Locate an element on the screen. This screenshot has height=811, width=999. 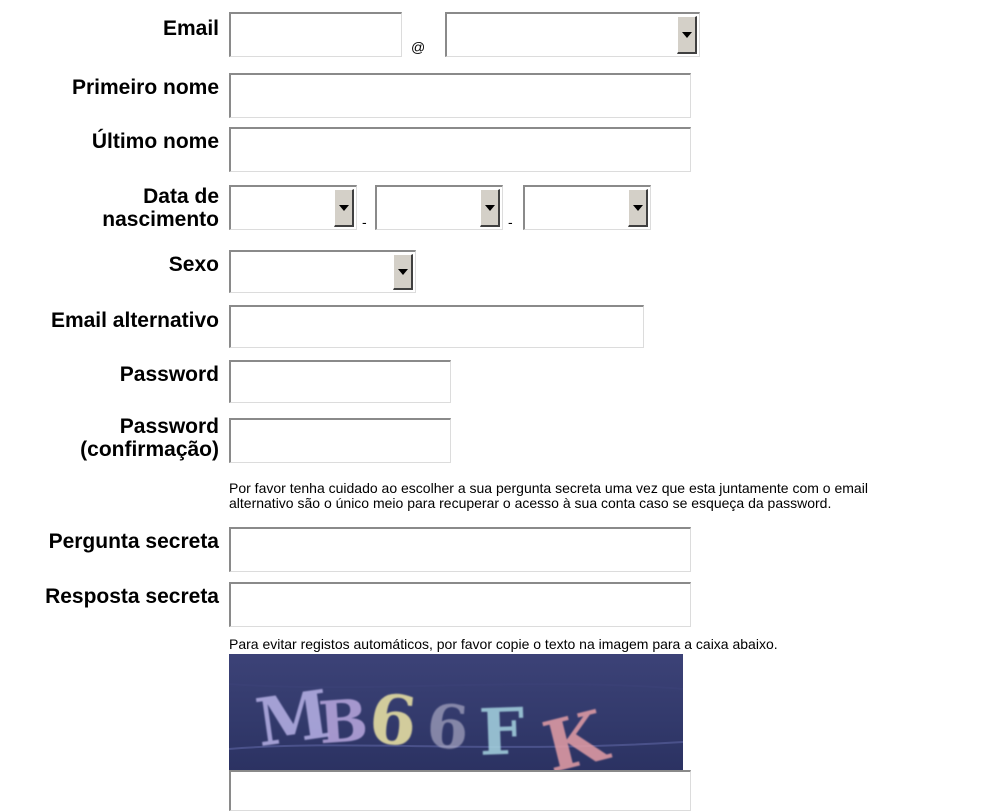
secret-answer-field is located at coordinates (460, 604).